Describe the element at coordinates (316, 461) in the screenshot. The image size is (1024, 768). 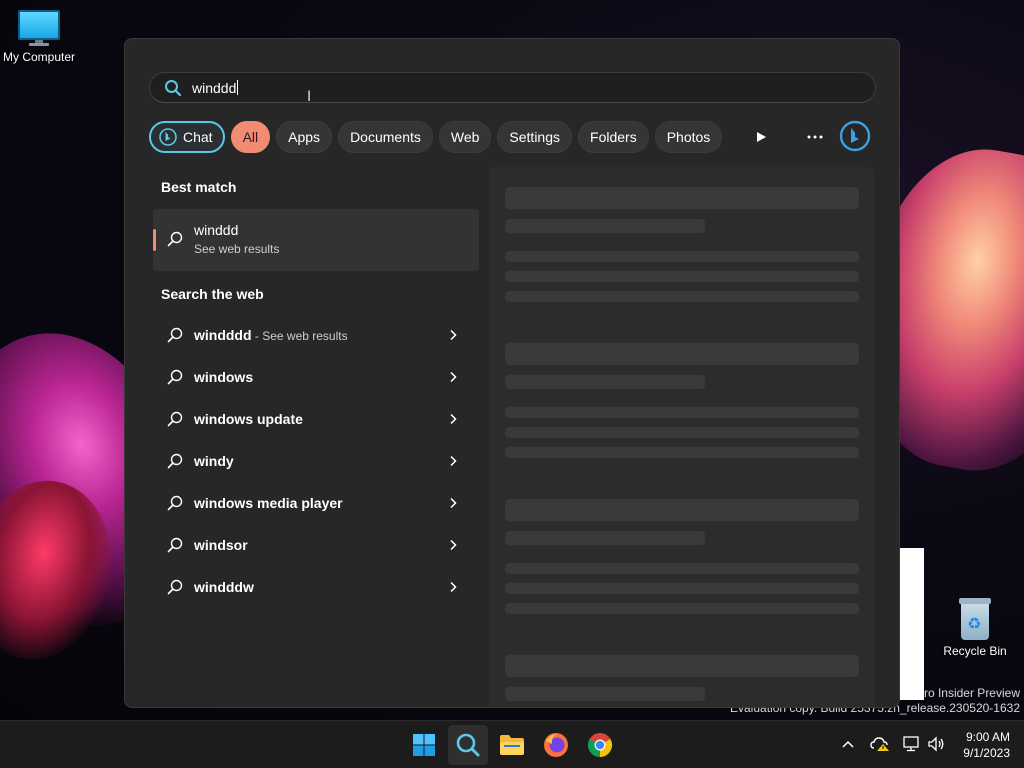
I see `web-suggestion: windy` at that location.